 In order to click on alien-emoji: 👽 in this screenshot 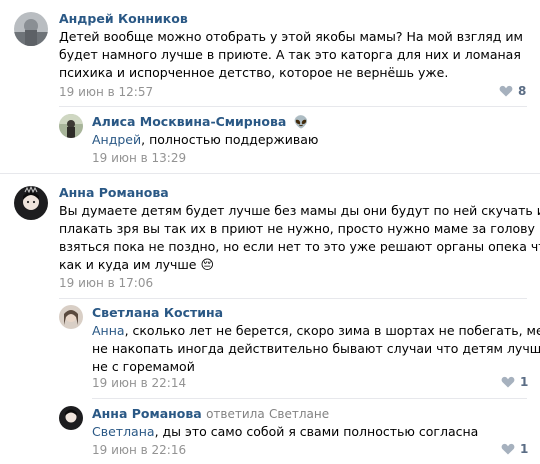, I will do `click(301, 122)`.